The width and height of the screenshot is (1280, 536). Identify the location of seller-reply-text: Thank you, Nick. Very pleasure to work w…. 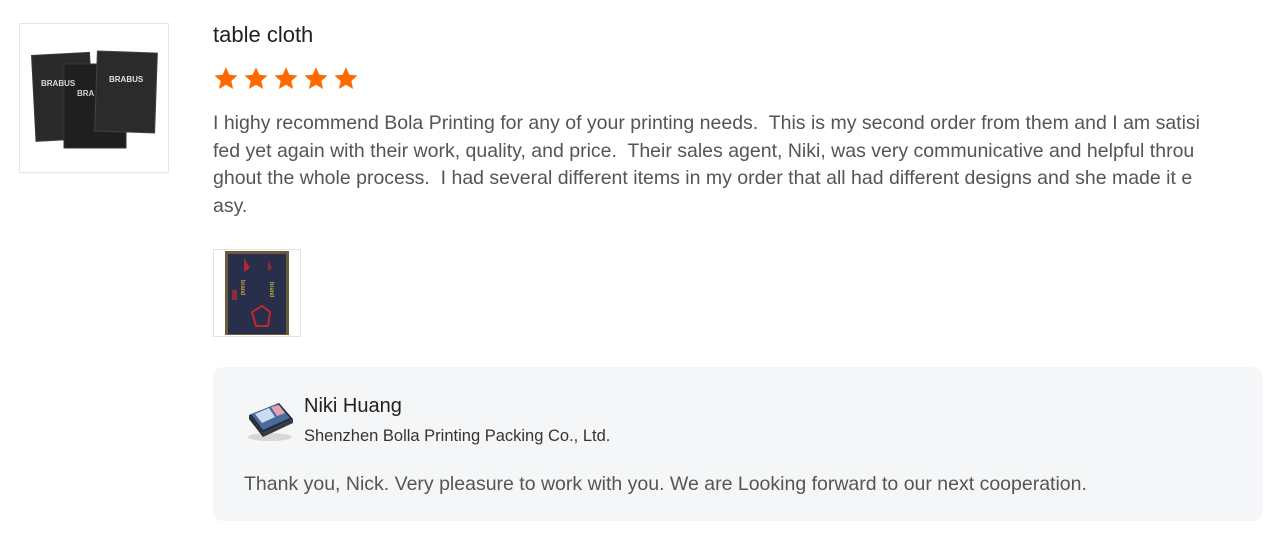
(665, 484).